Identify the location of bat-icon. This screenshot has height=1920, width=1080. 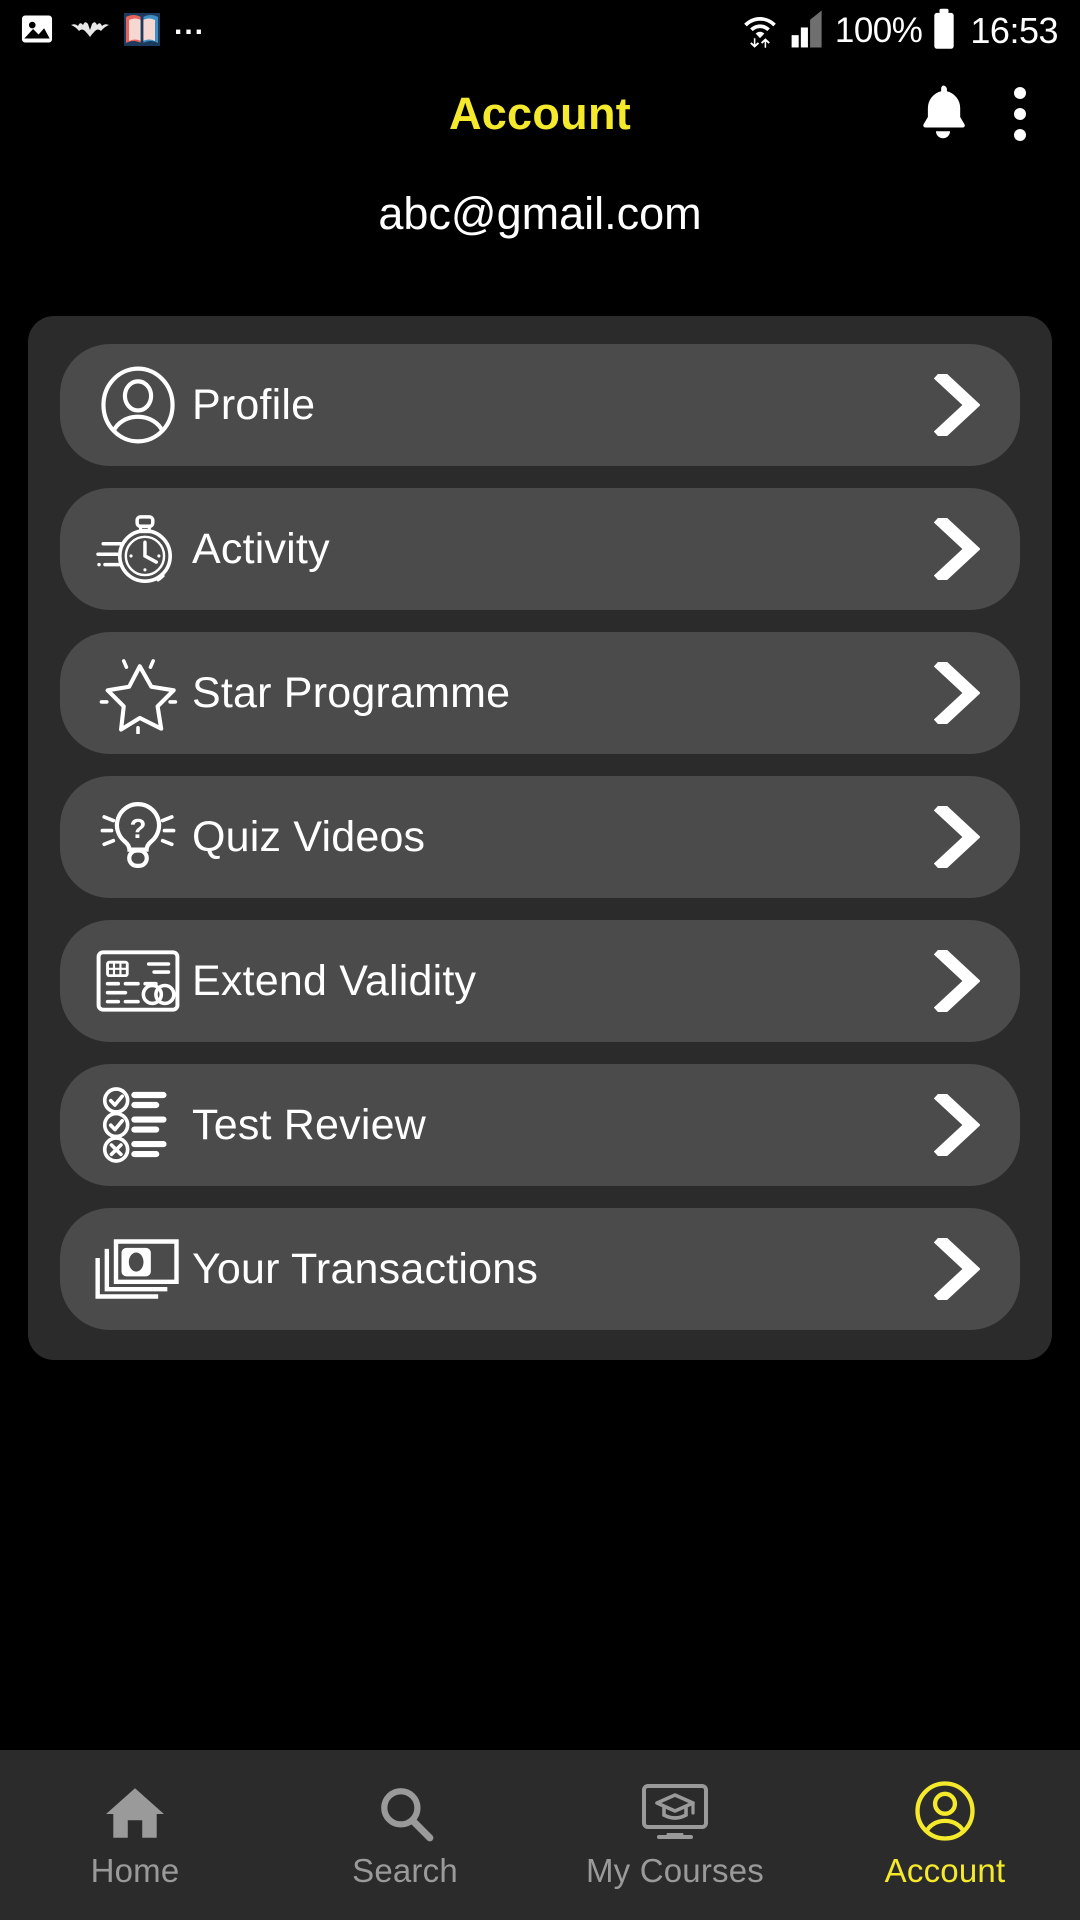
(90, 31).